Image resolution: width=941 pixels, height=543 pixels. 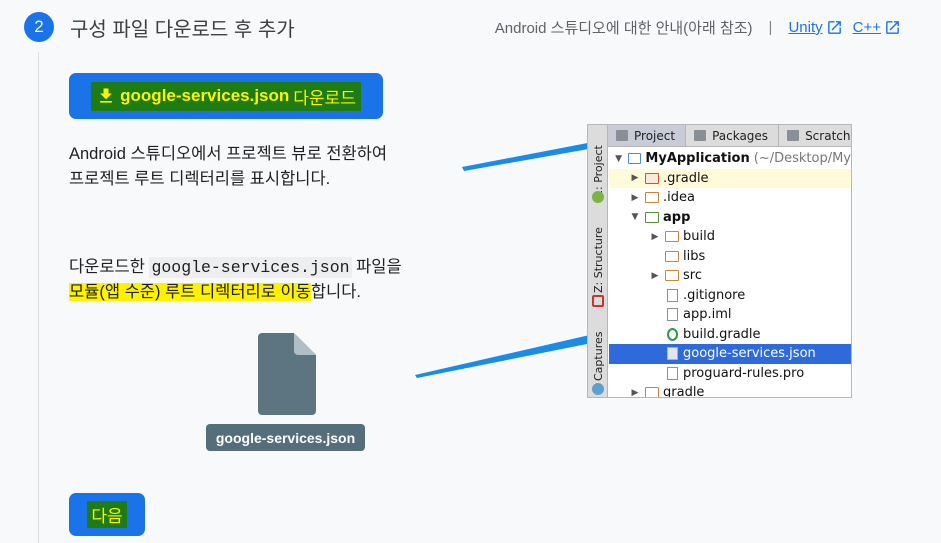 What do you see at coordinates (106, 95) in the screenshot?
I see `download-icon` at bounding box center [106, 95].